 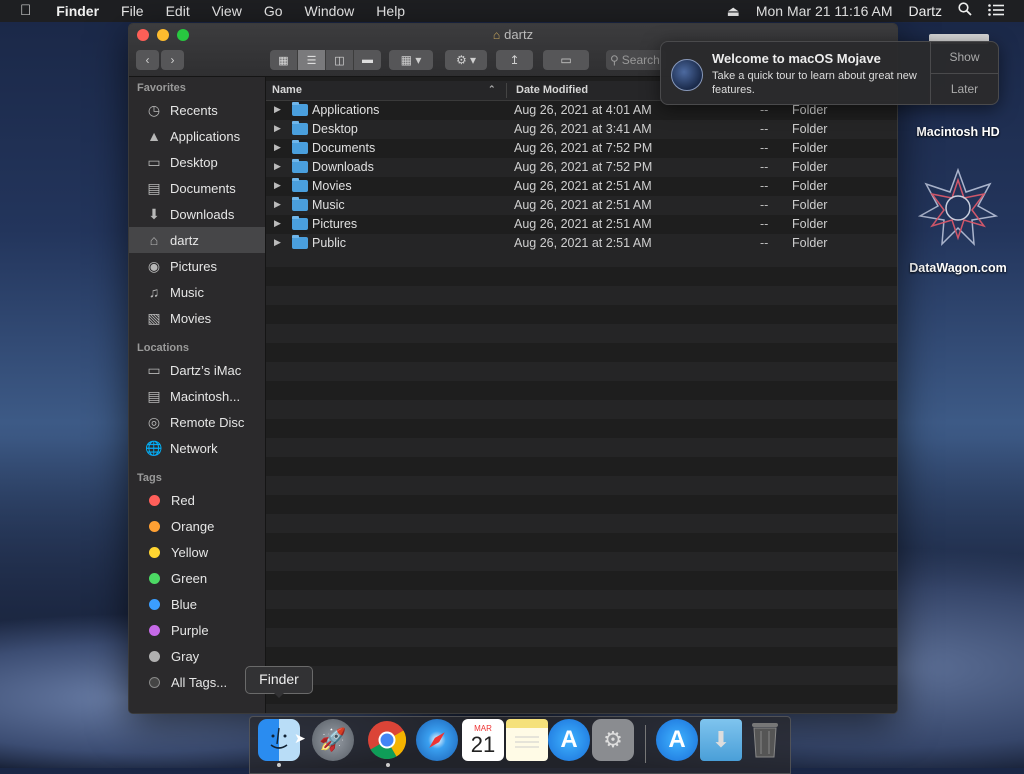 What do you see at coordinates (227, 11) in the screenshot?
I see `menu-view: View` at bounding box center [227, 11].